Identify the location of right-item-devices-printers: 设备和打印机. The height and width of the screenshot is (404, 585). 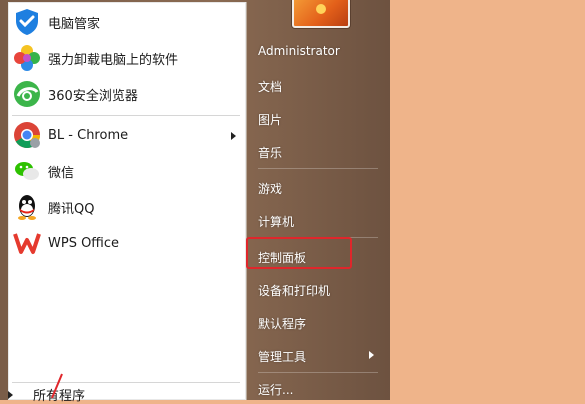
(294, 290).